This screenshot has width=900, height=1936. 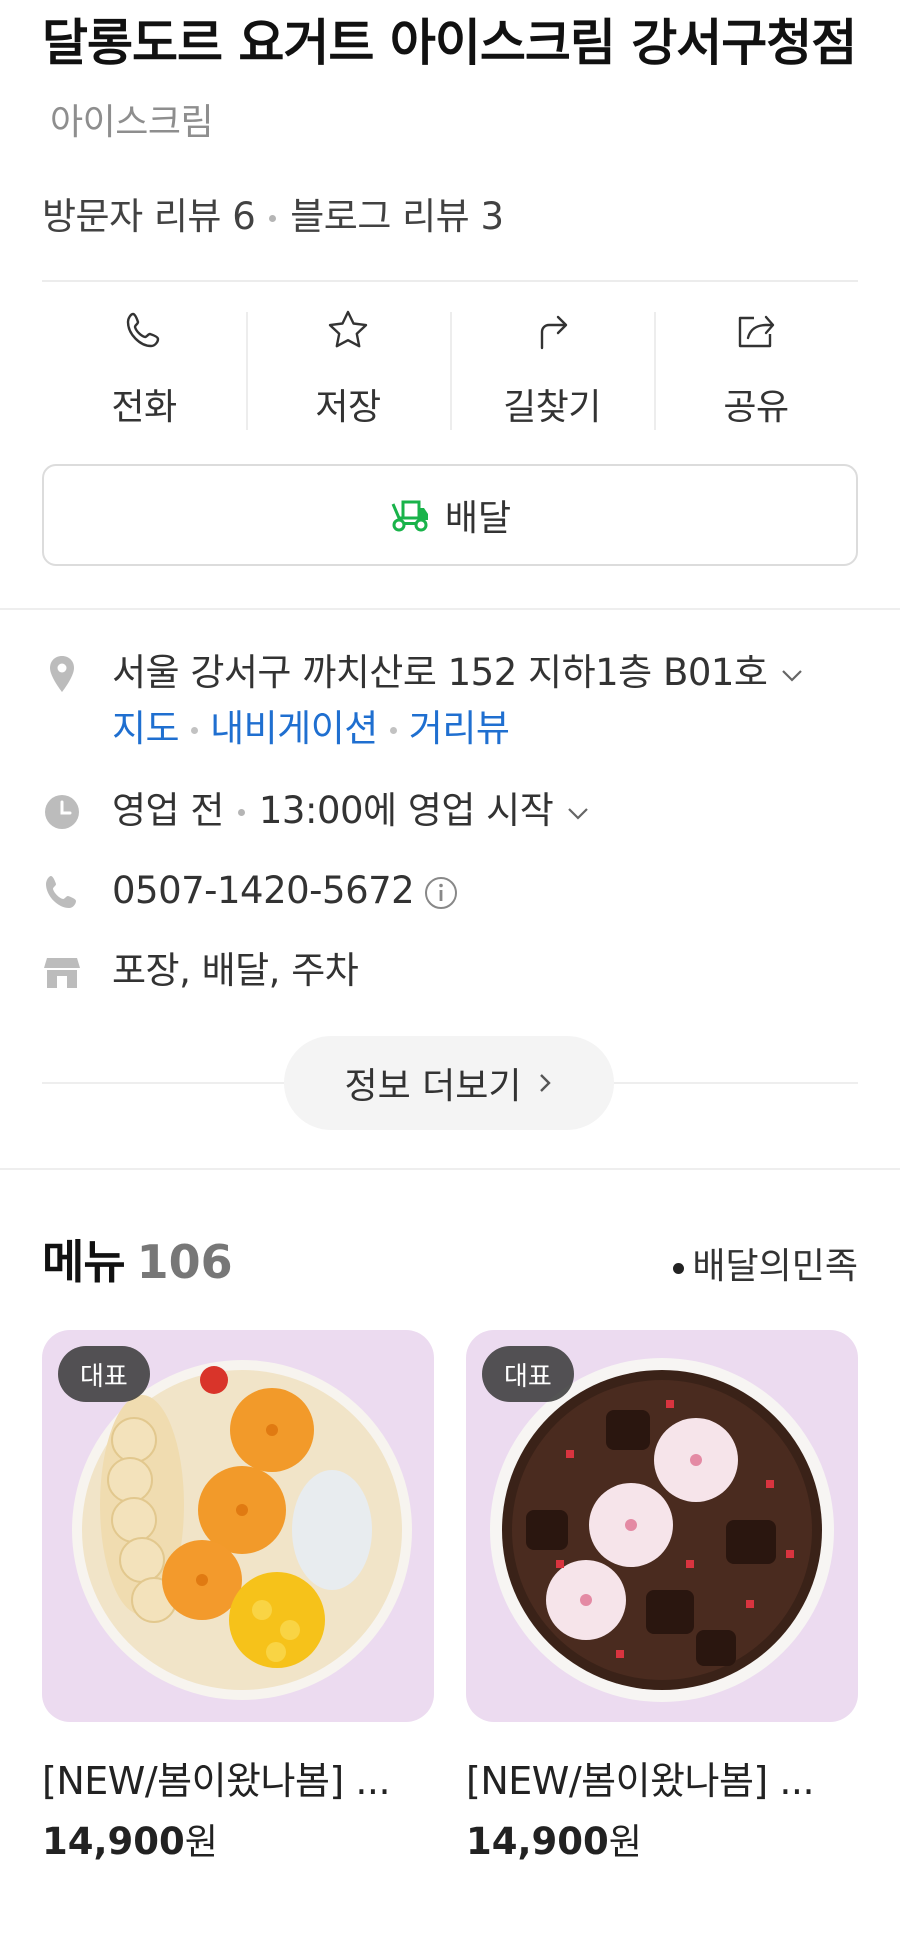 What do you see at coordinates (235, 970) in the screenshot?
I see `amenities-text: 포장, 배달, 주차` at bounding box center [235, 970].